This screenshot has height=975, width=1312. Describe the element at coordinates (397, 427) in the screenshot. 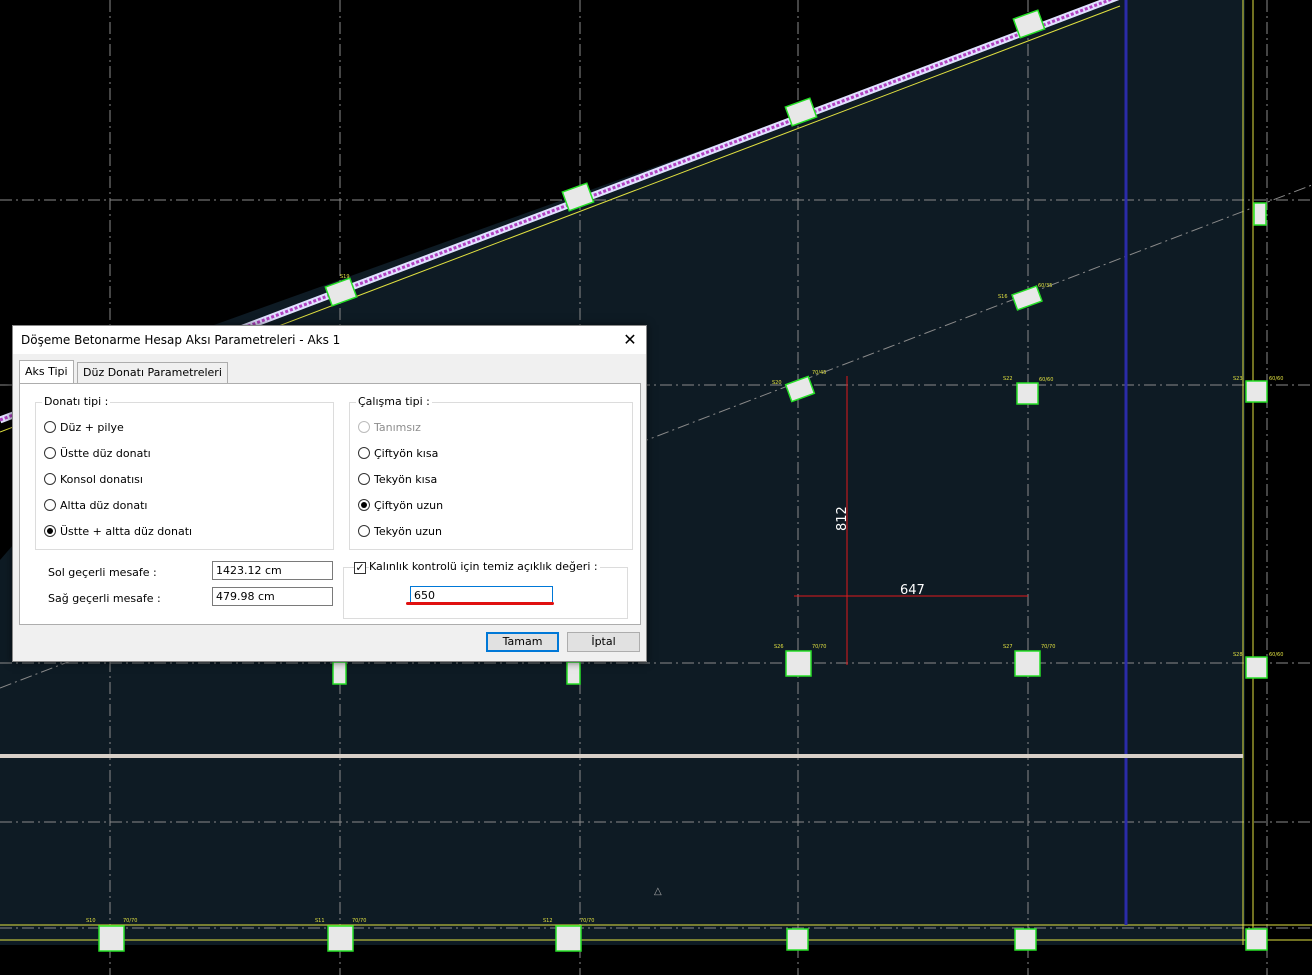

I see `radio-label: Tanımsız` at that location.